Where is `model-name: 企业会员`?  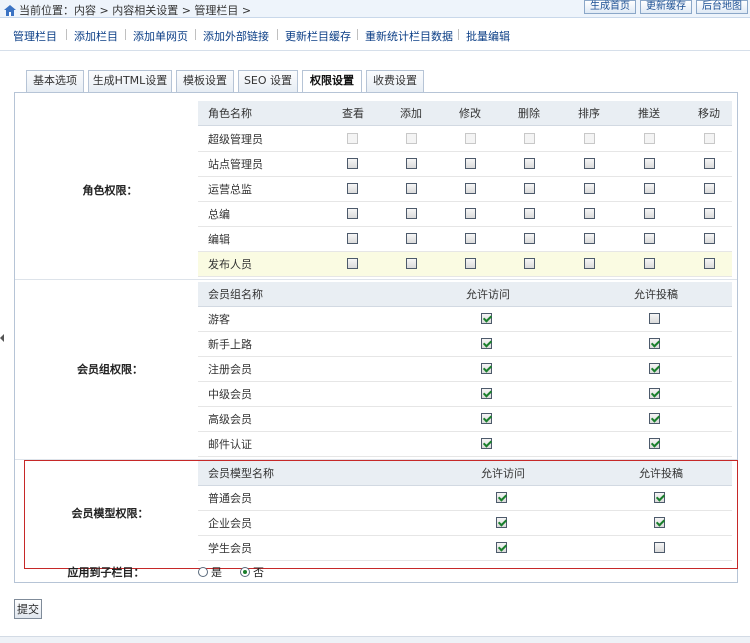 model-name: 企业会员 is located at coordinates (230, 523).